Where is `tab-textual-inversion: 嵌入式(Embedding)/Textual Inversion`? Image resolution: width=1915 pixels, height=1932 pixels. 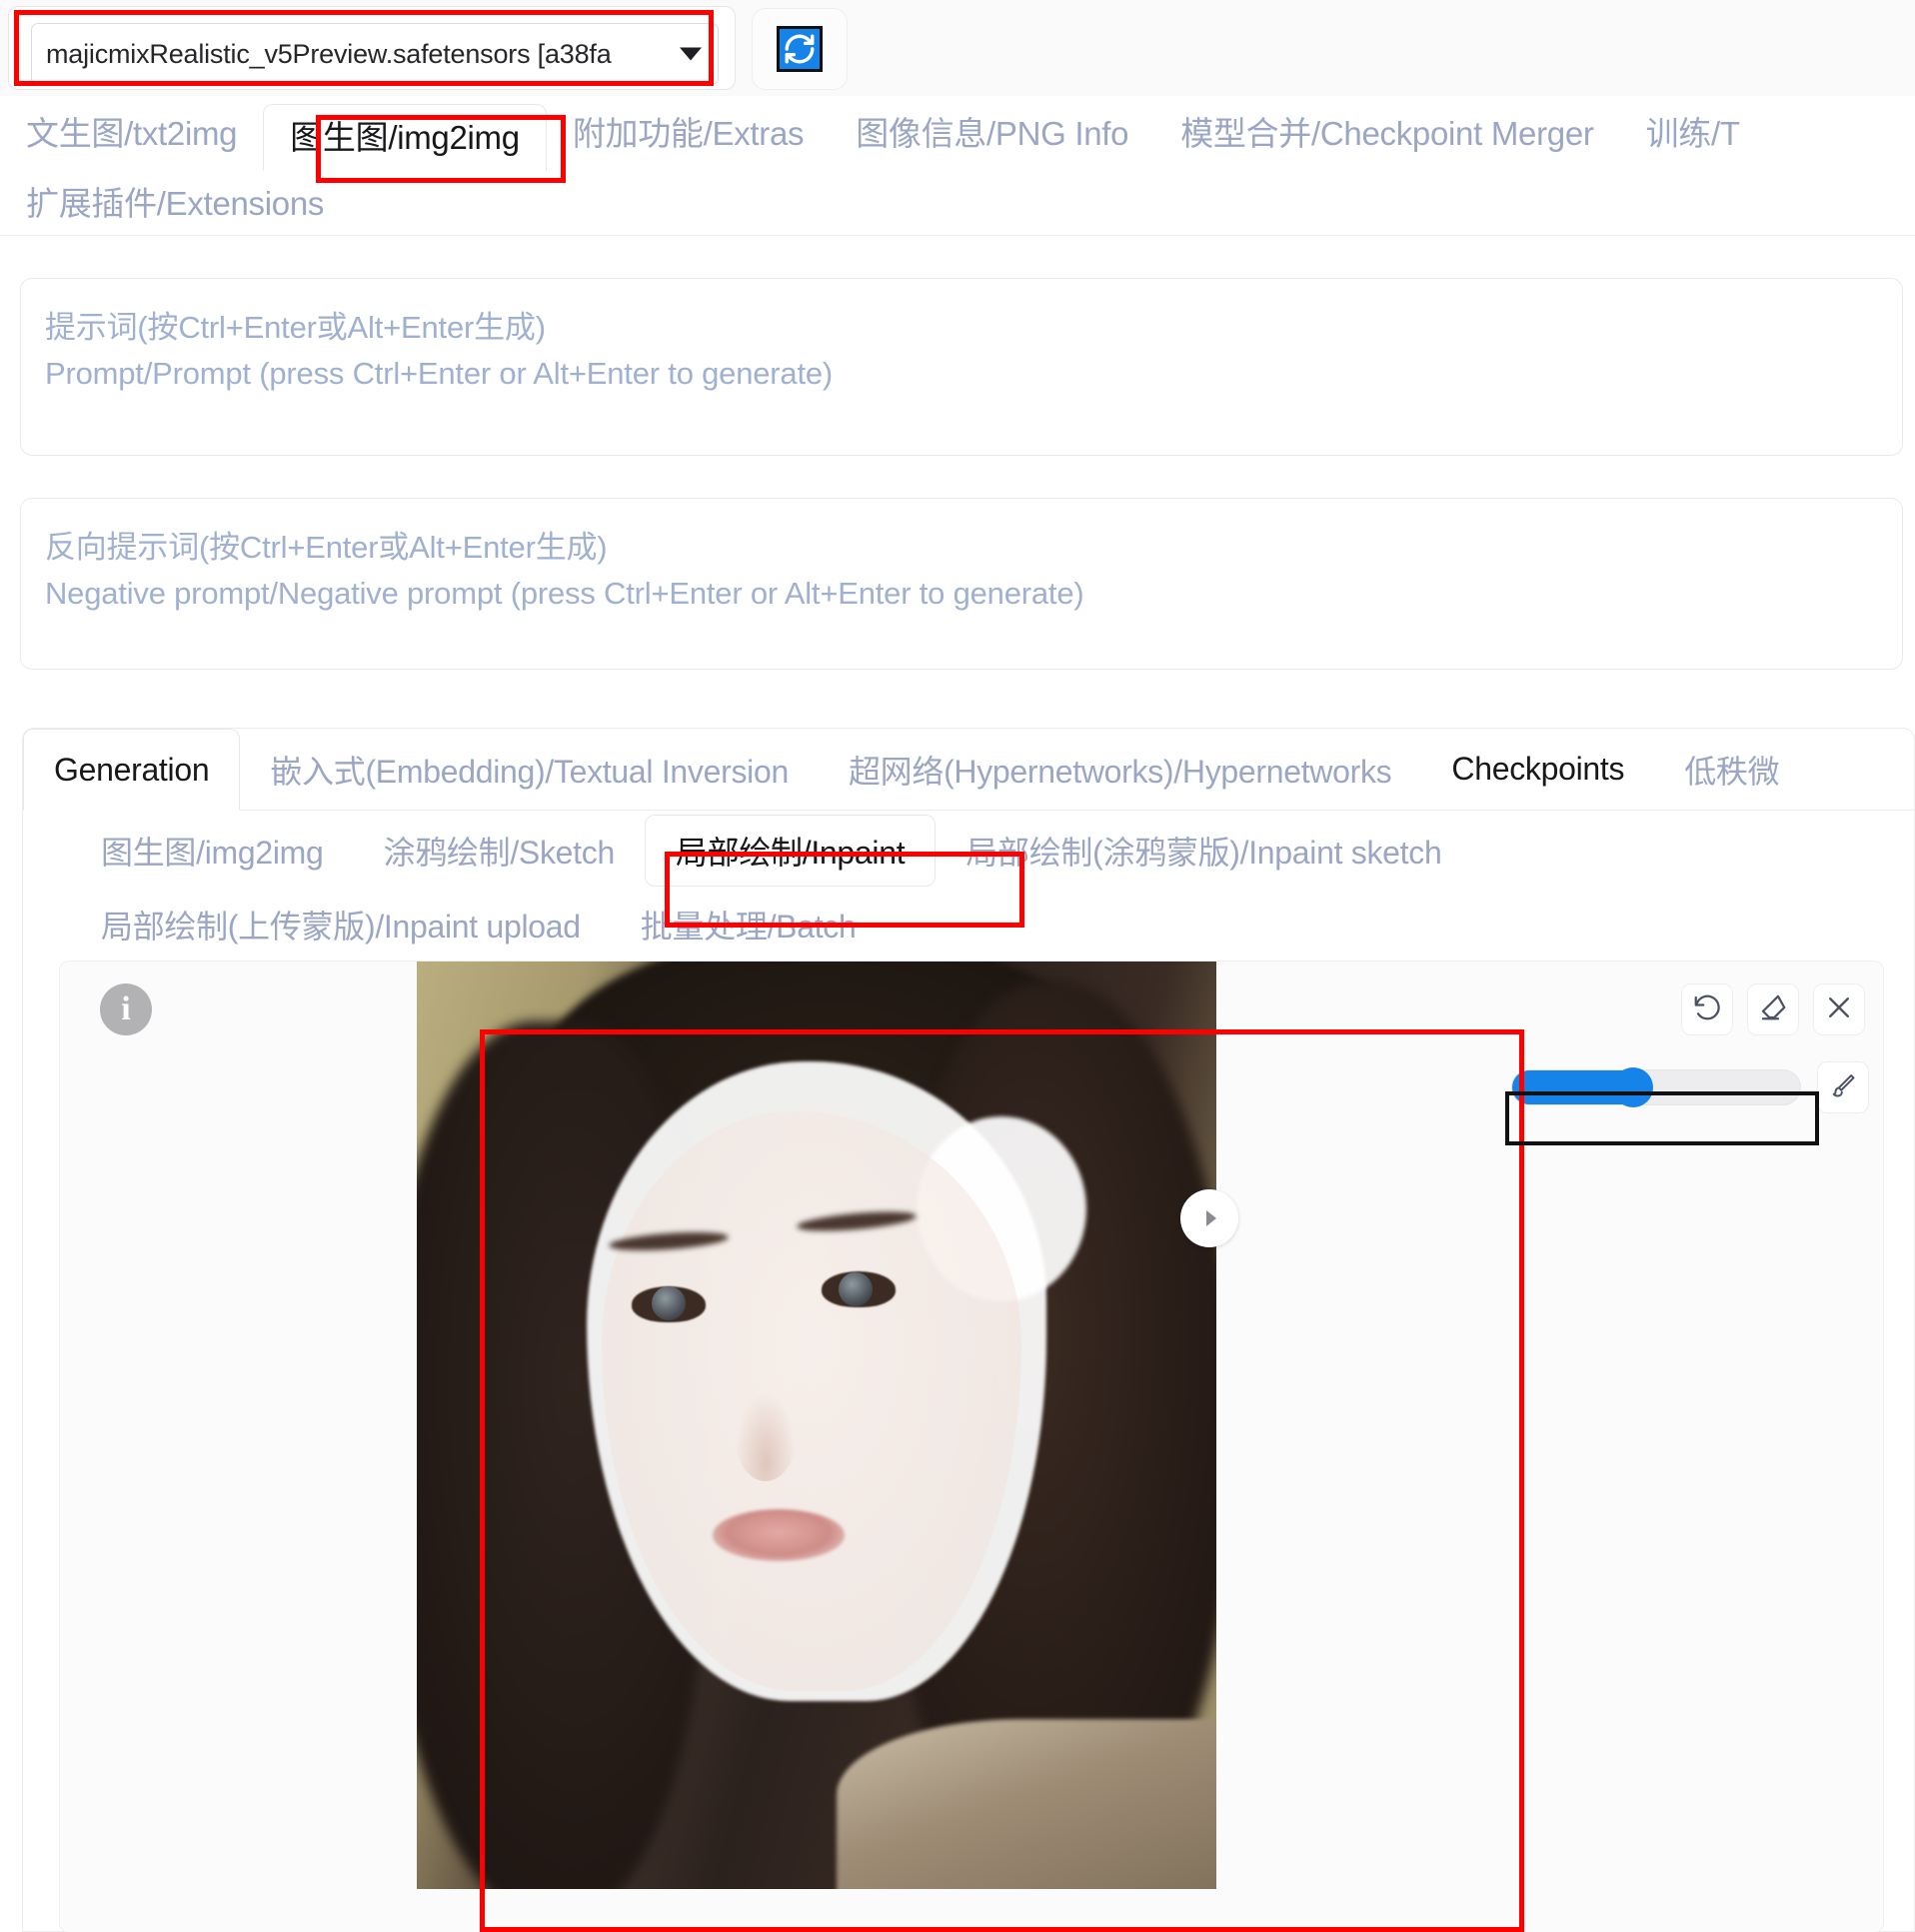 tab-textual-inversion: 嵌入式(Embedding)/Textual Inversion is located at coordinates (529, 769).